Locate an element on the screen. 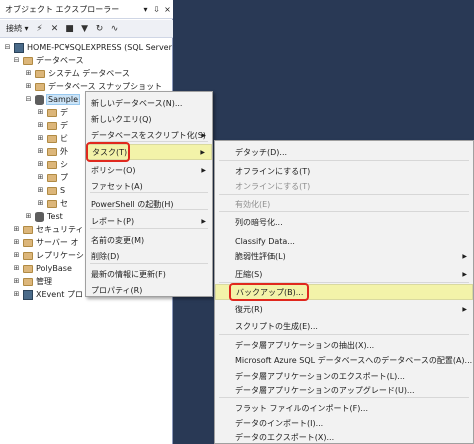 This screenshot has height=444, width=474. object-explorer-title: オブジェクト エクスプローラー is located at coordinates (62, 9).